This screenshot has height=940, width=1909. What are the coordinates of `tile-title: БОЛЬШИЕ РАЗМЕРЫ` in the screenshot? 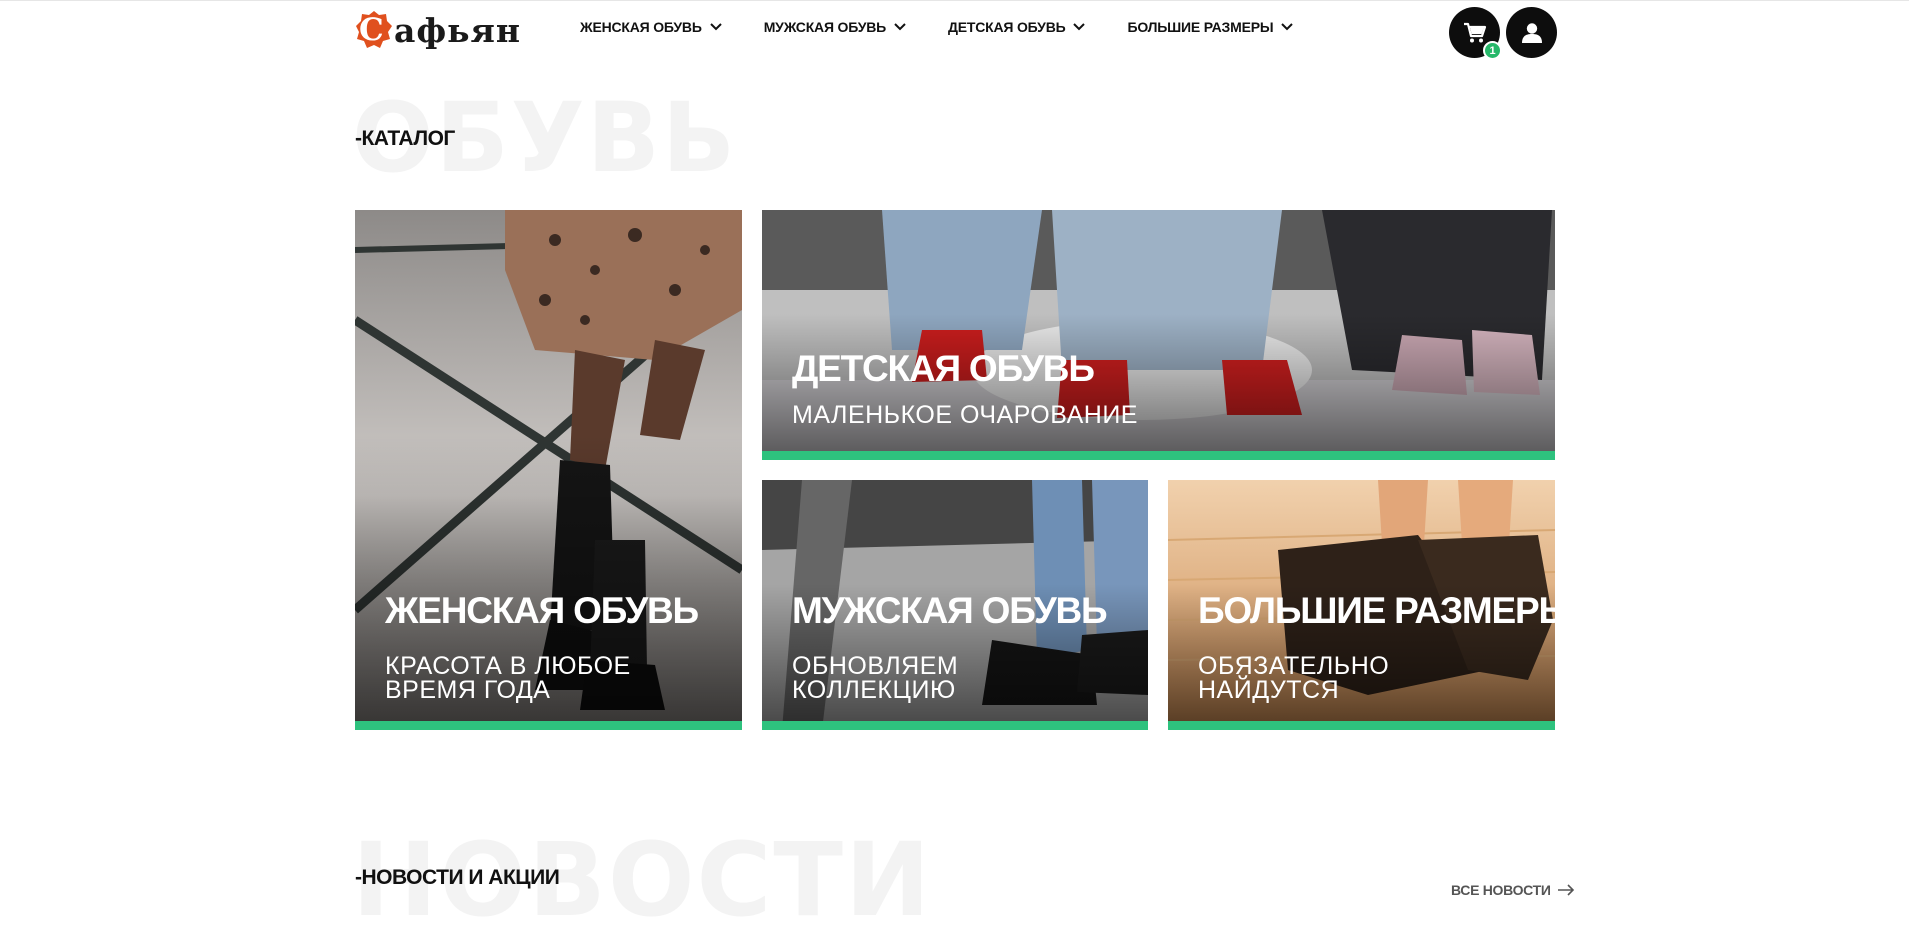 It's located at (1376, 610).